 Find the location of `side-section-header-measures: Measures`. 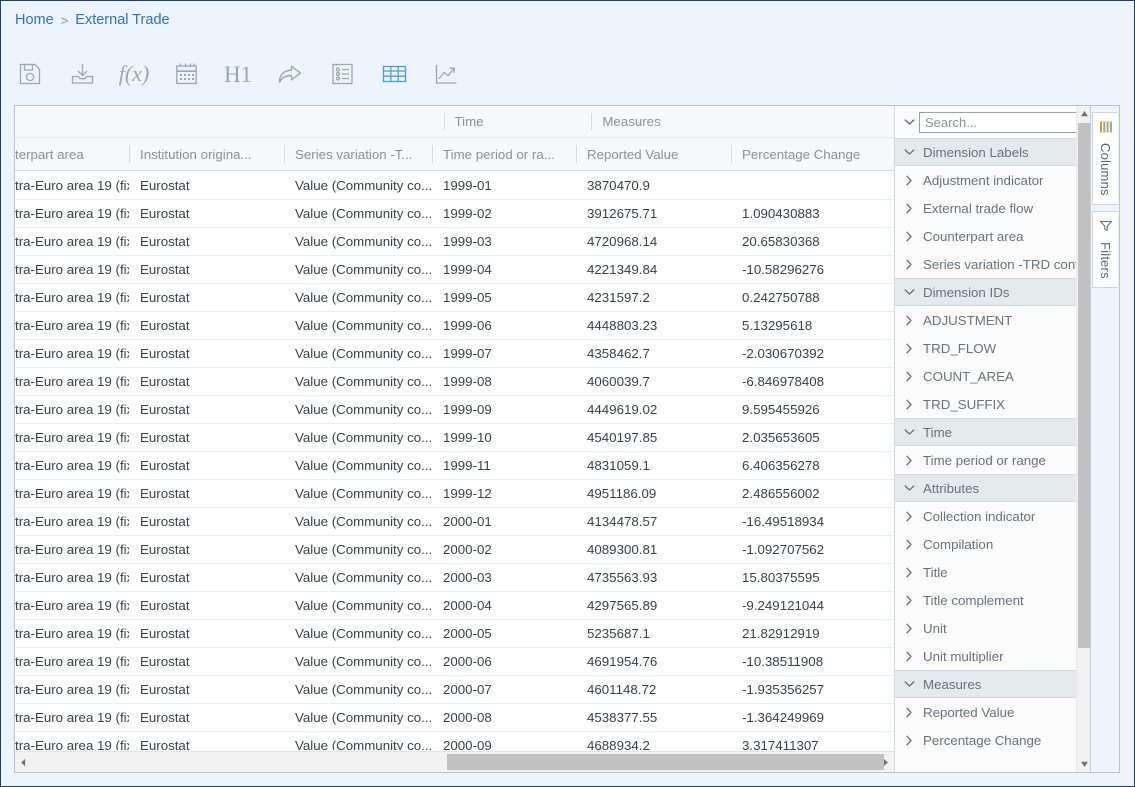

side-section-header-measures: Measures is located at coordinates (985, 684).